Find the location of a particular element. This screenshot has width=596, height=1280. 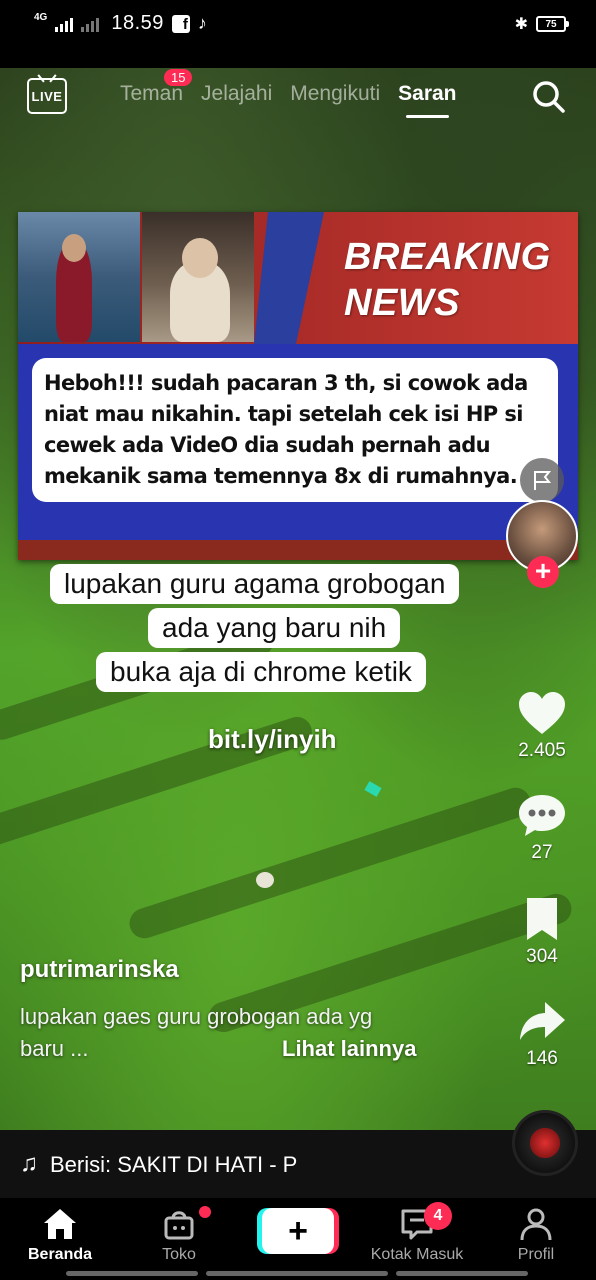

tab-label: Jelajahi is located at coordinates (237, 93).